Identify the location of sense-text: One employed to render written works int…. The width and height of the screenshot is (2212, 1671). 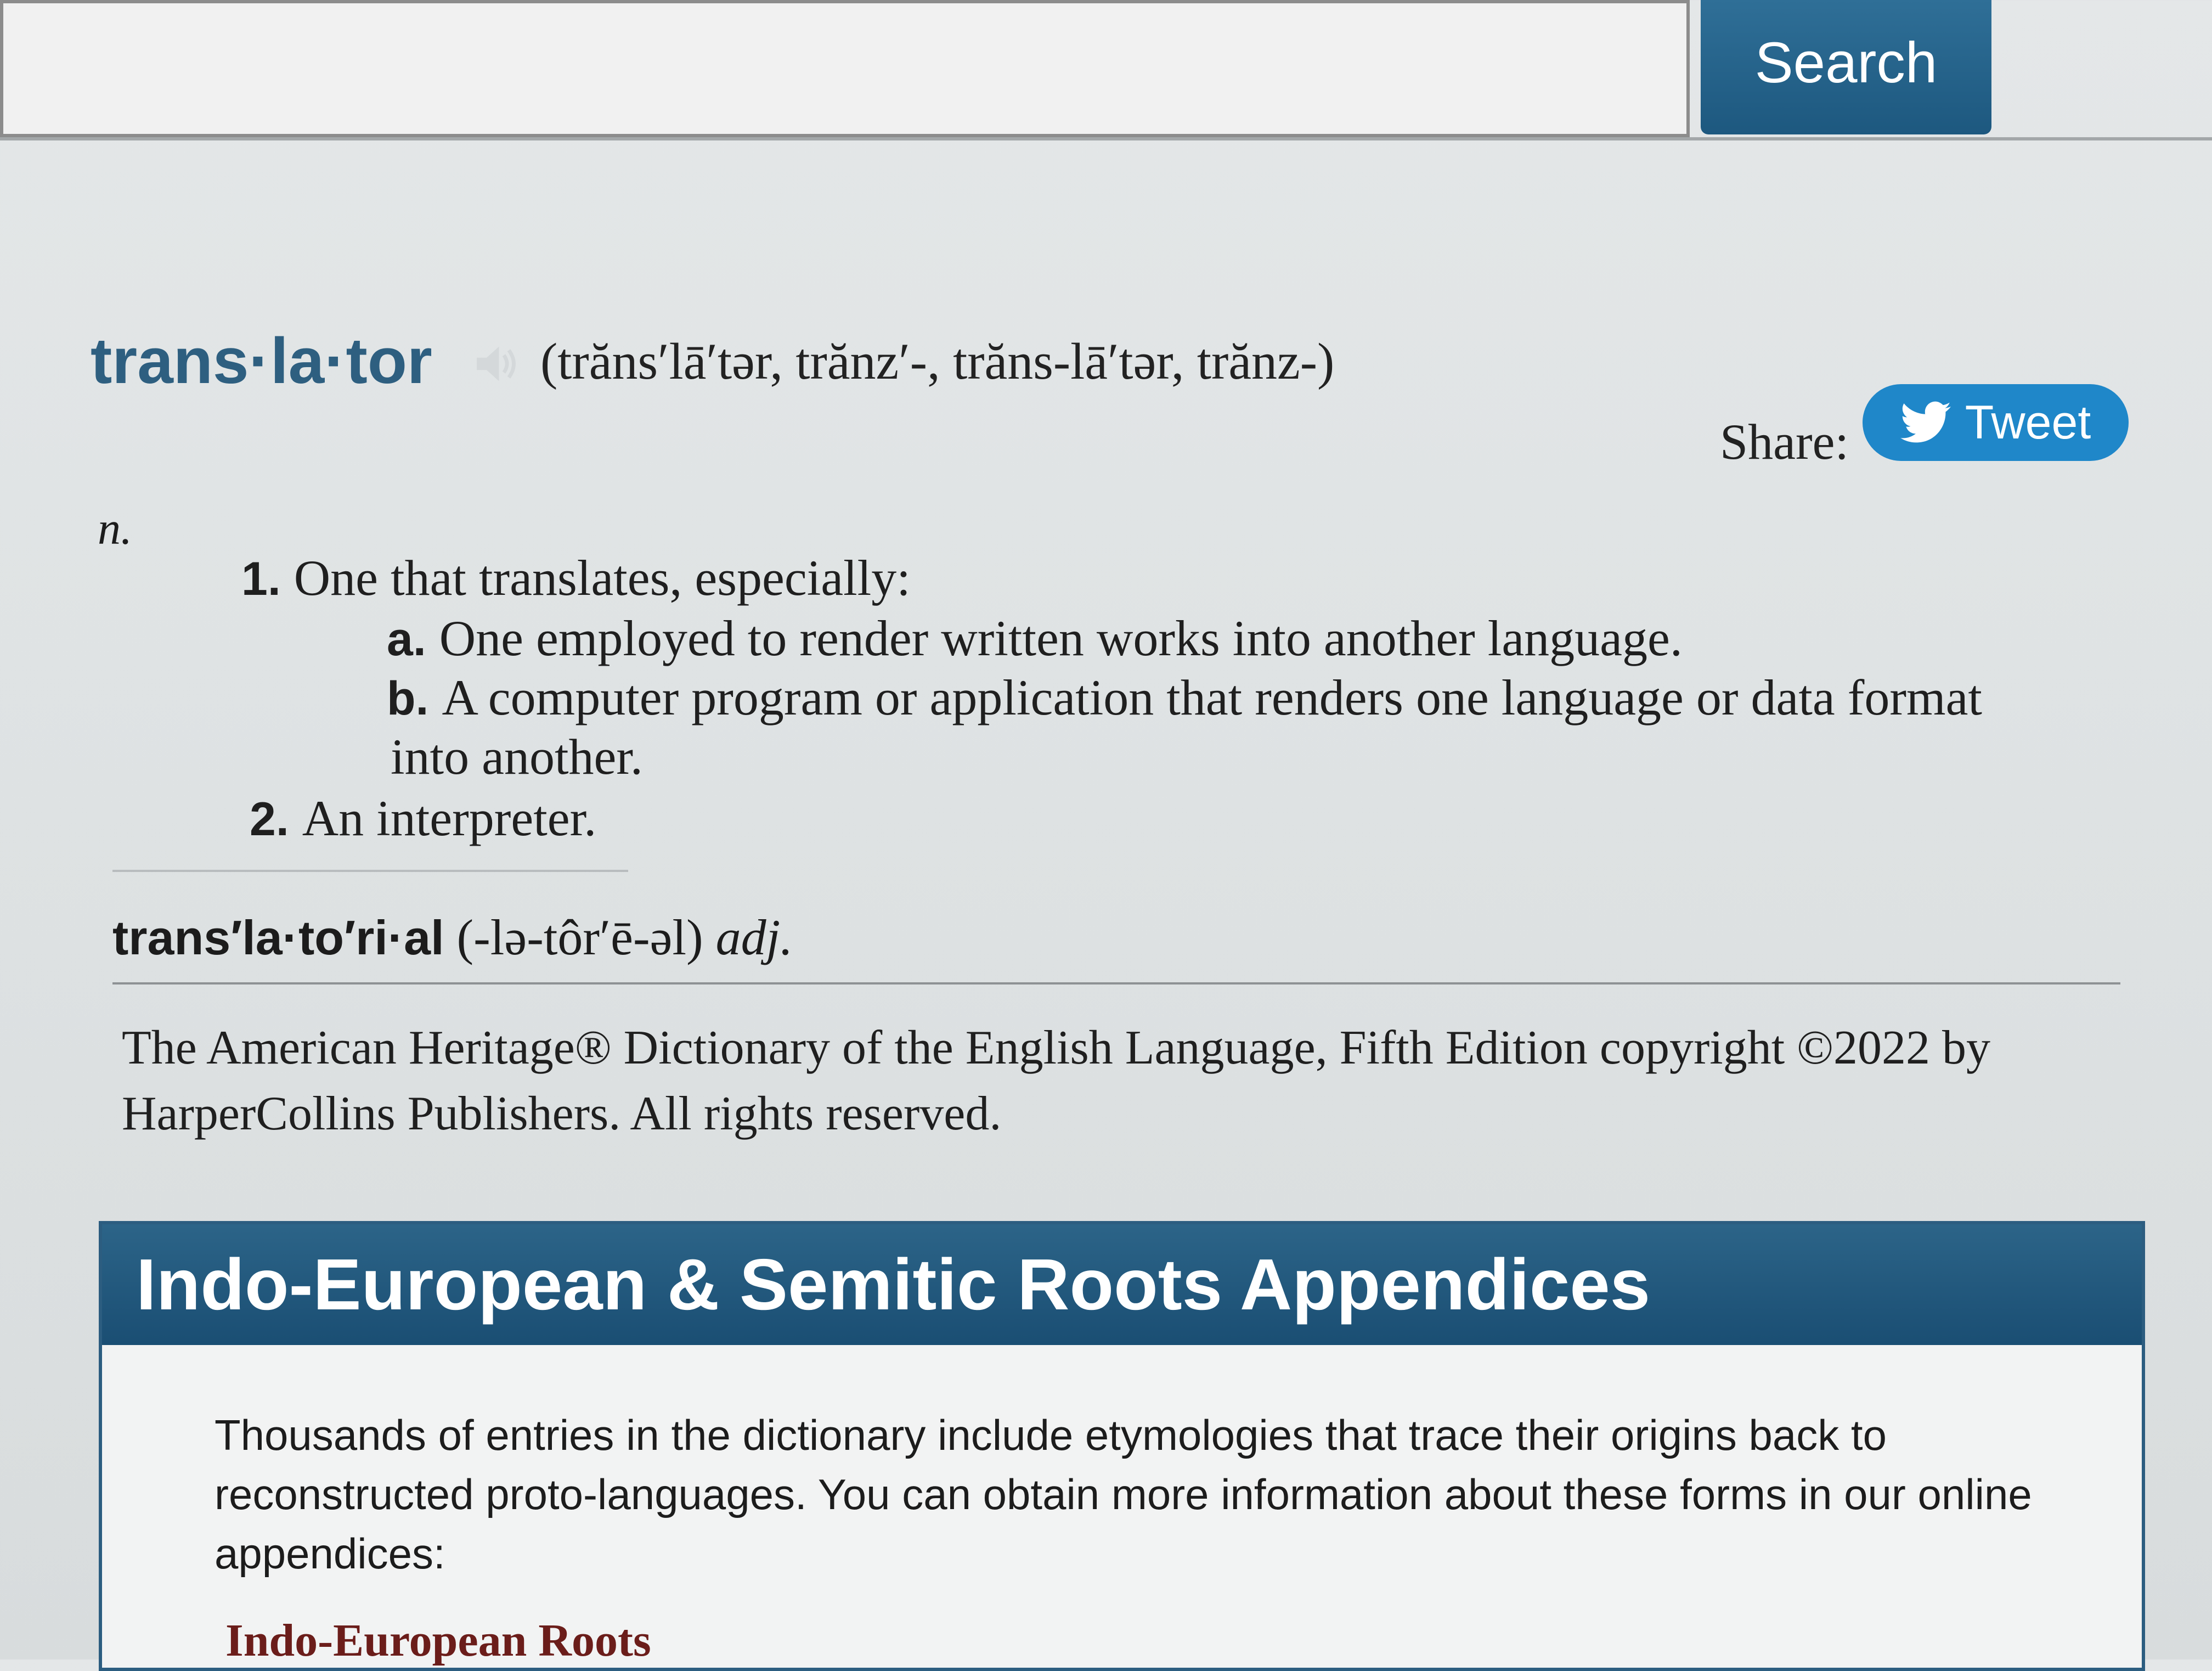
(1061, 638).